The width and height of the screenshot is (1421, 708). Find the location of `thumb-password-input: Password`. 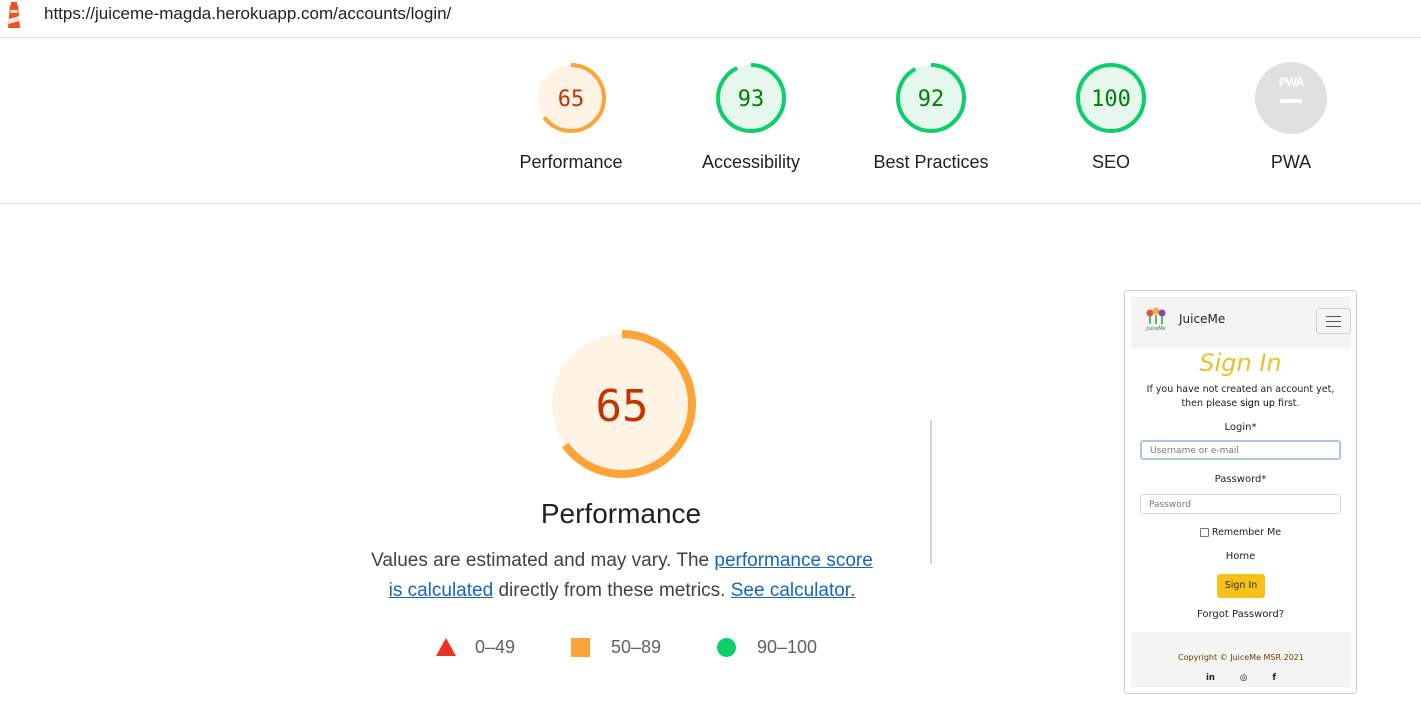

thumb-password-input: Password is located at coordinates (1240, 504).